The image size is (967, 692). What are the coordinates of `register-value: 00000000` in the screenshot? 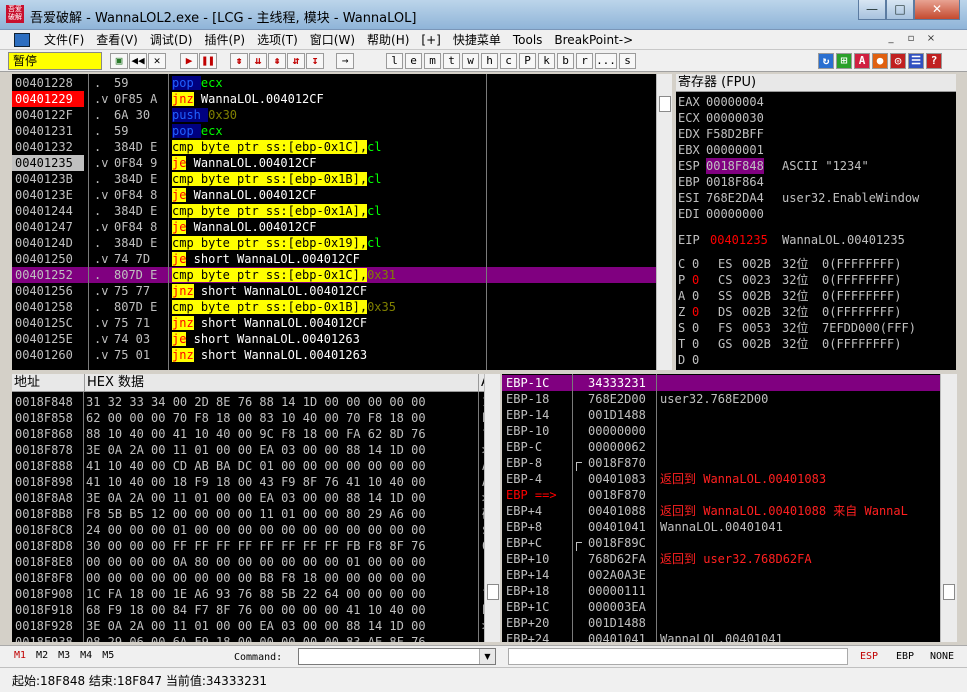 It's located at (735, 214).